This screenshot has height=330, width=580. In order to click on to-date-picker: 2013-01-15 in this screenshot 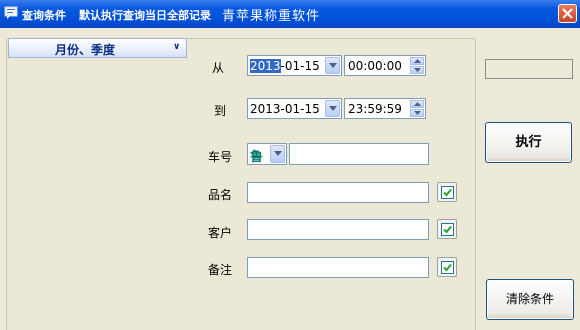, I will do `click(294, 108)`.